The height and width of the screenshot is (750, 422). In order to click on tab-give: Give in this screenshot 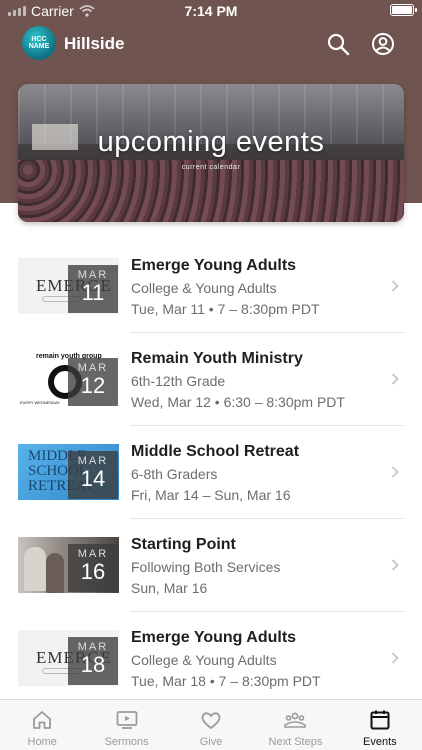, I will do `click(211, 725)`.